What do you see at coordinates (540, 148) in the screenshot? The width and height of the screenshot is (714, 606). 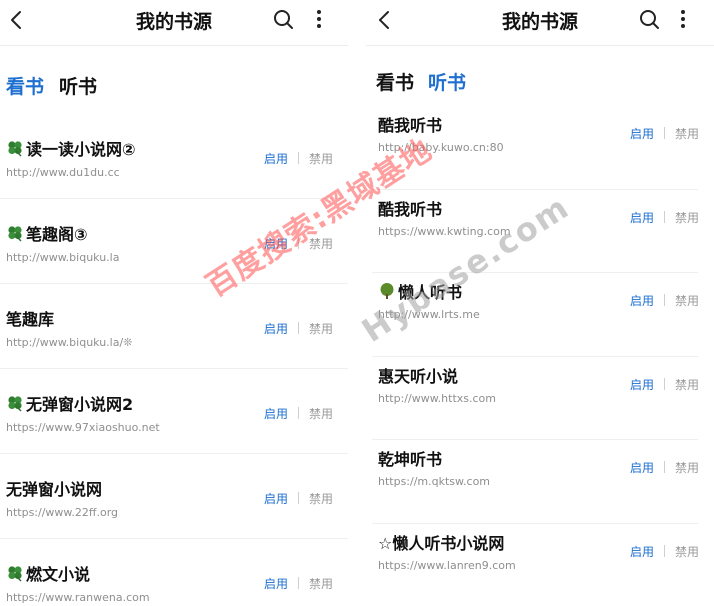 I see `list-item: 酷我听书 http://baby.kuwo.cn:80 启用 禁用` at bounding box center [540, 148].